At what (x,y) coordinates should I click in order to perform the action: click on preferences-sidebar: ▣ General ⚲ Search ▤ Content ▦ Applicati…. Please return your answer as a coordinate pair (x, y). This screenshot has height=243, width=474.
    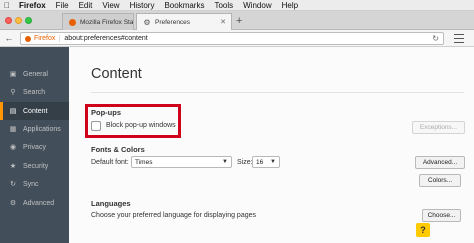
    Looking at the image, I should click on (34, 145).